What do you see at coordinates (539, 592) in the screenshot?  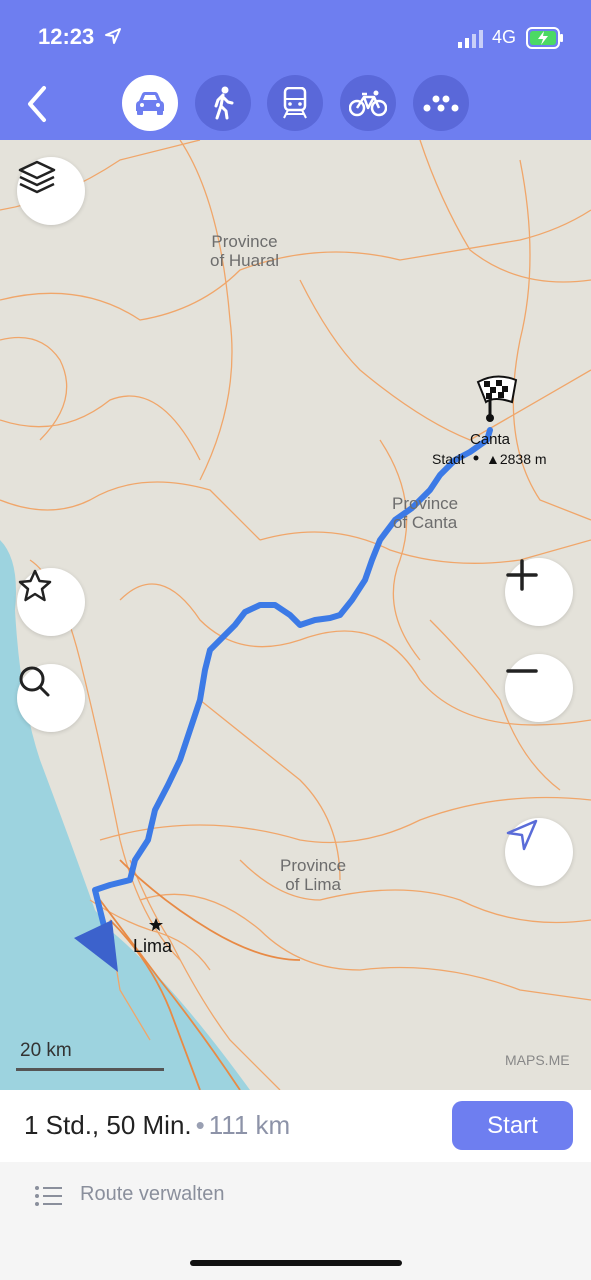 I see `zoom-in-button` at bounding box center [539, 592].